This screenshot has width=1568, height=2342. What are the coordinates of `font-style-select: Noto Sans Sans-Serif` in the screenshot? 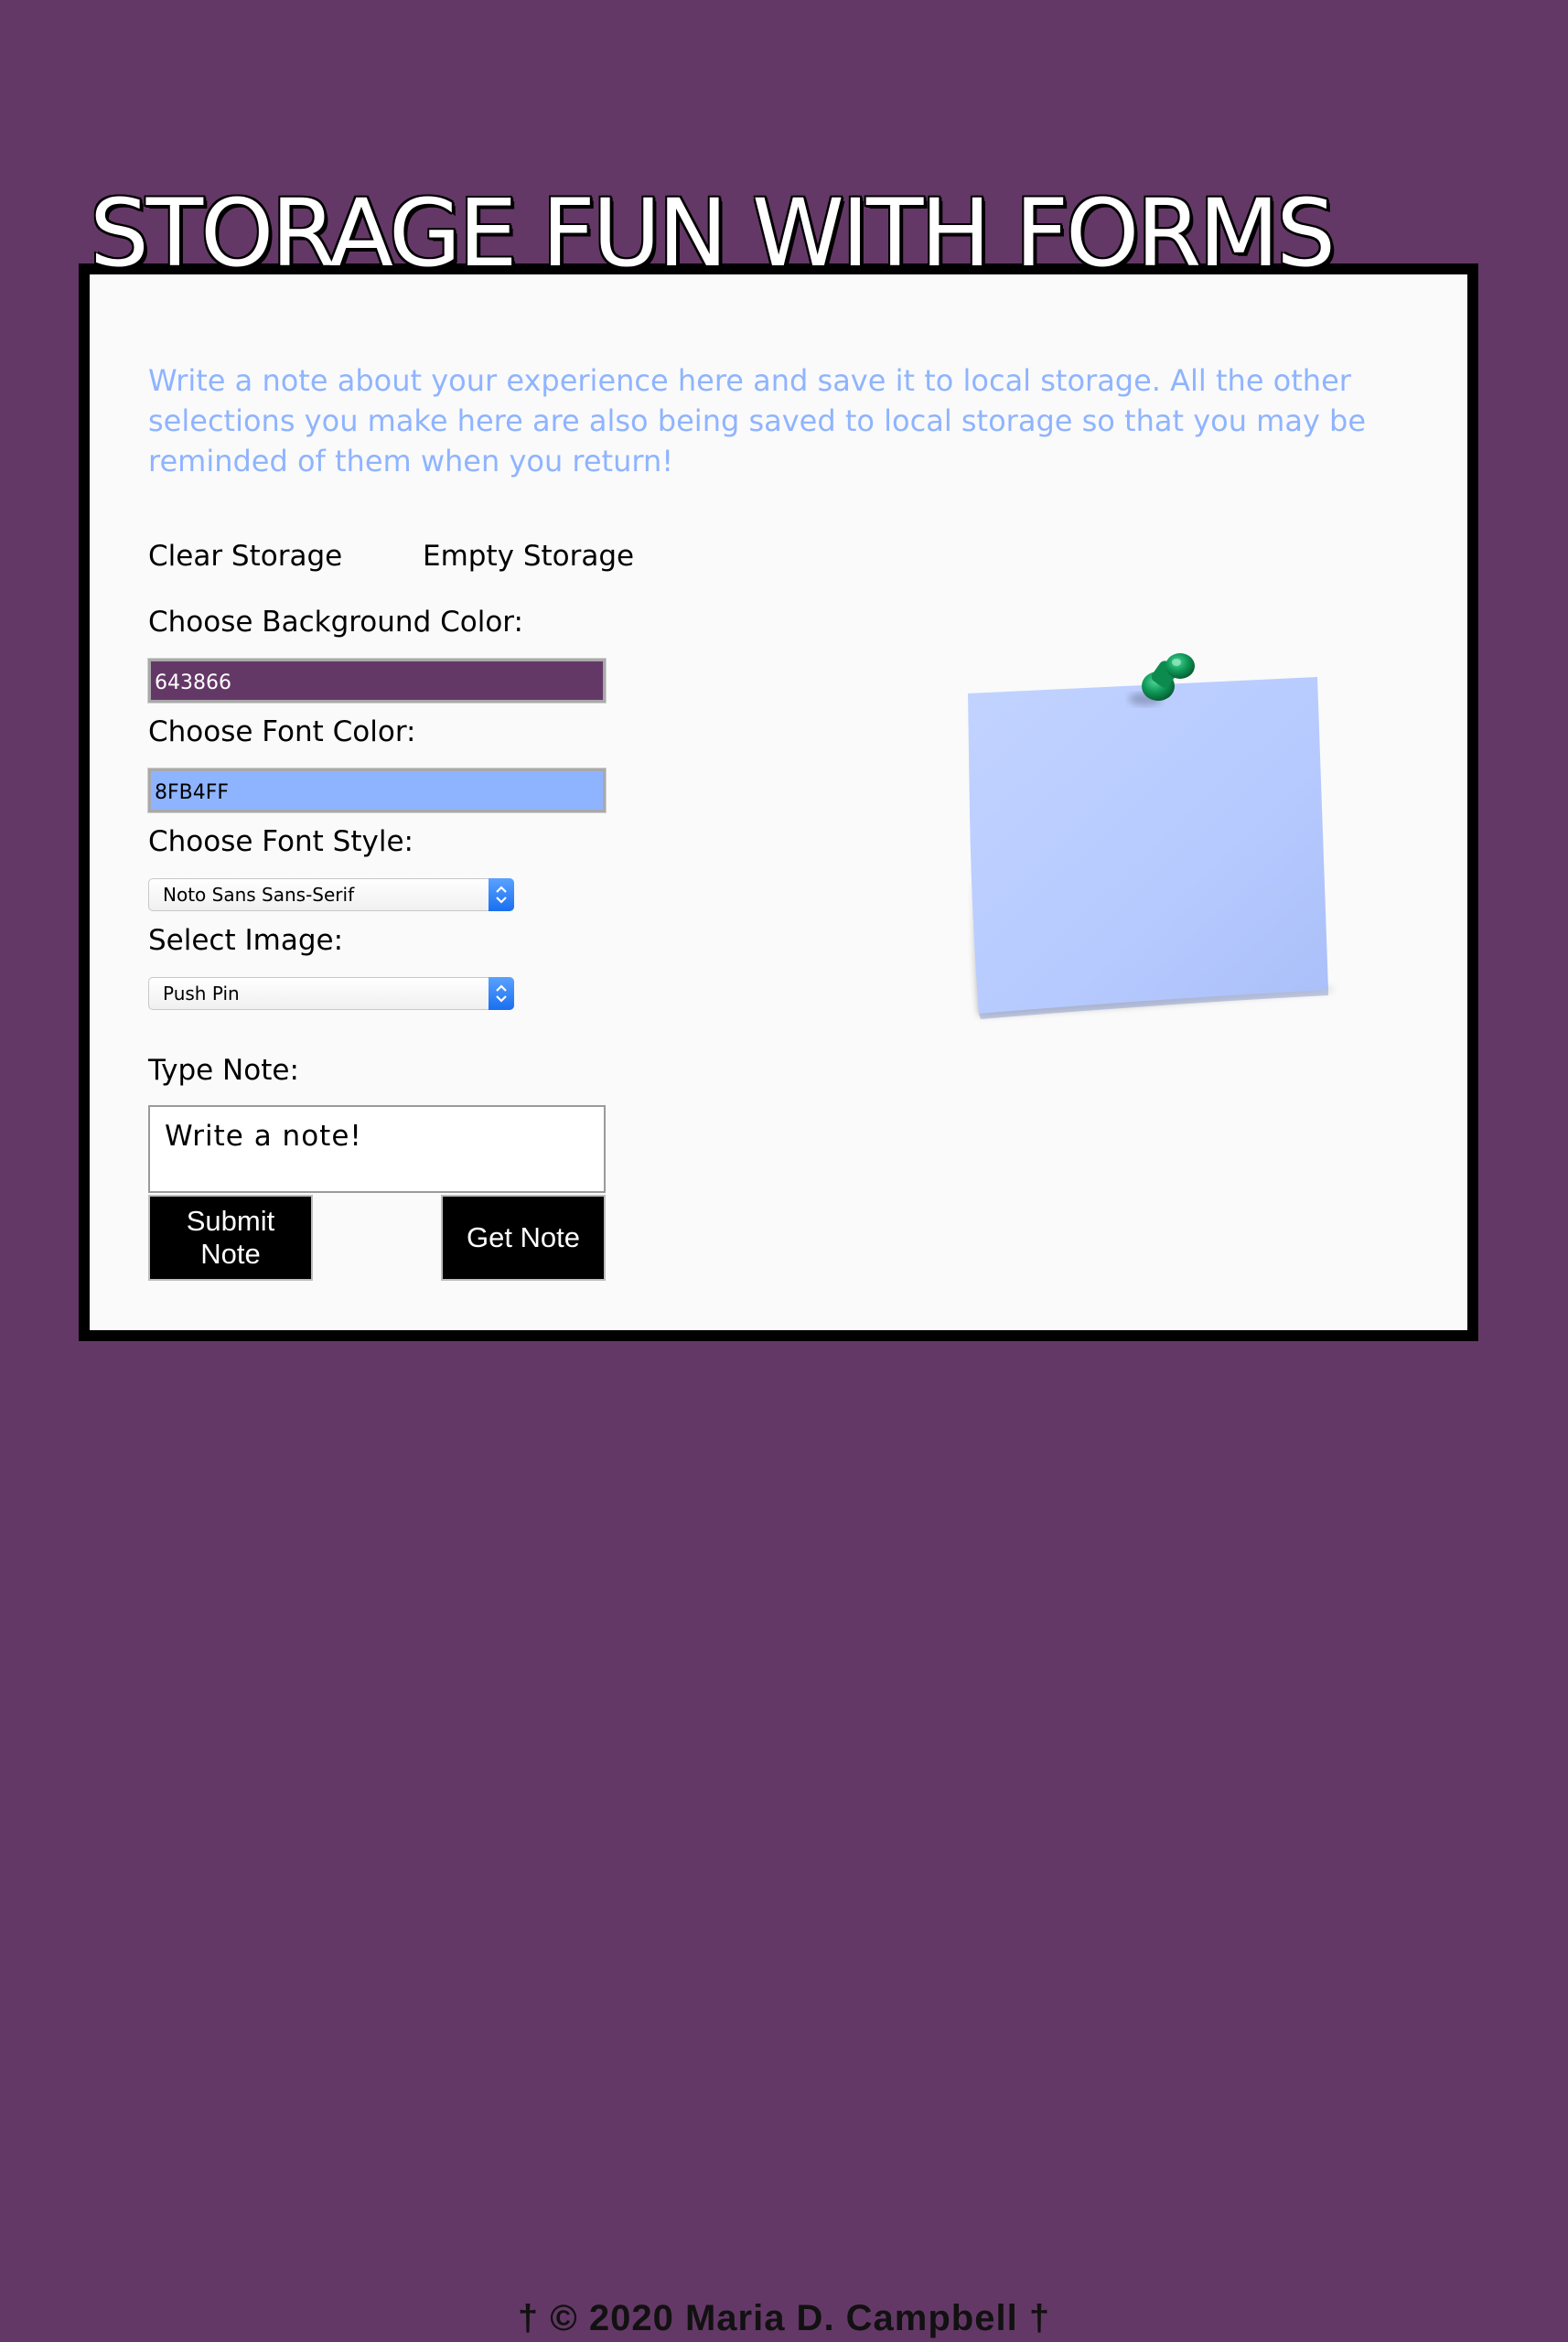 It's located at (331, 894).